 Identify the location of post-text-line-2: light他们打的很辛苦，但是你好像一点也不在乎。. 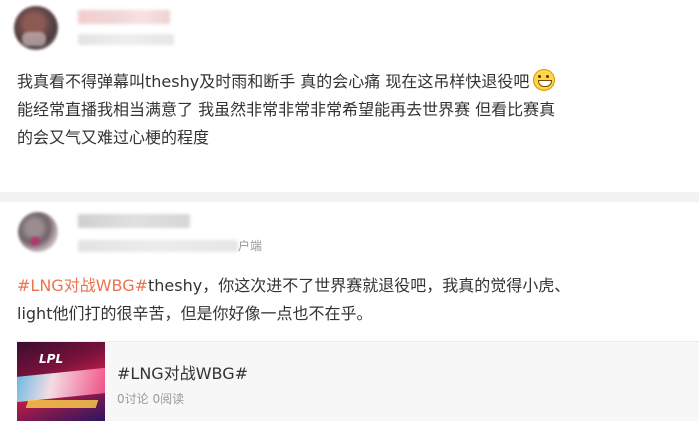
(195, 313).